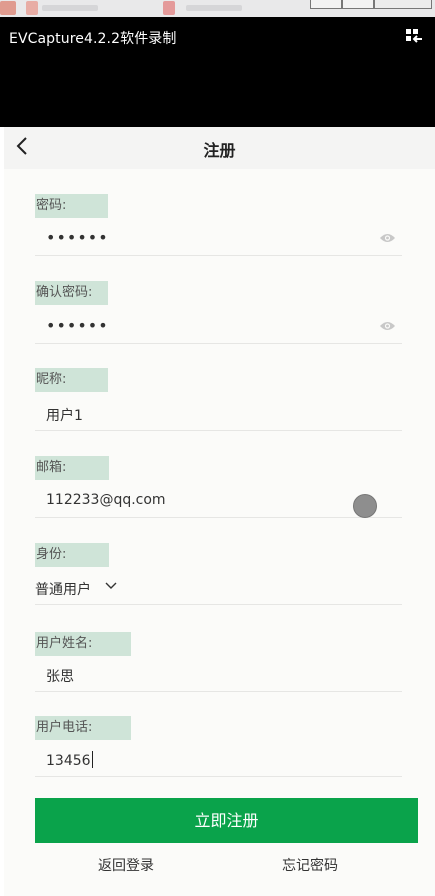 The width and height of the screenshot is (435, 896). Describe the element at coordinates (71, 293) in the screenshot. I see `confirm-password-label: 确认密码:` at that location.